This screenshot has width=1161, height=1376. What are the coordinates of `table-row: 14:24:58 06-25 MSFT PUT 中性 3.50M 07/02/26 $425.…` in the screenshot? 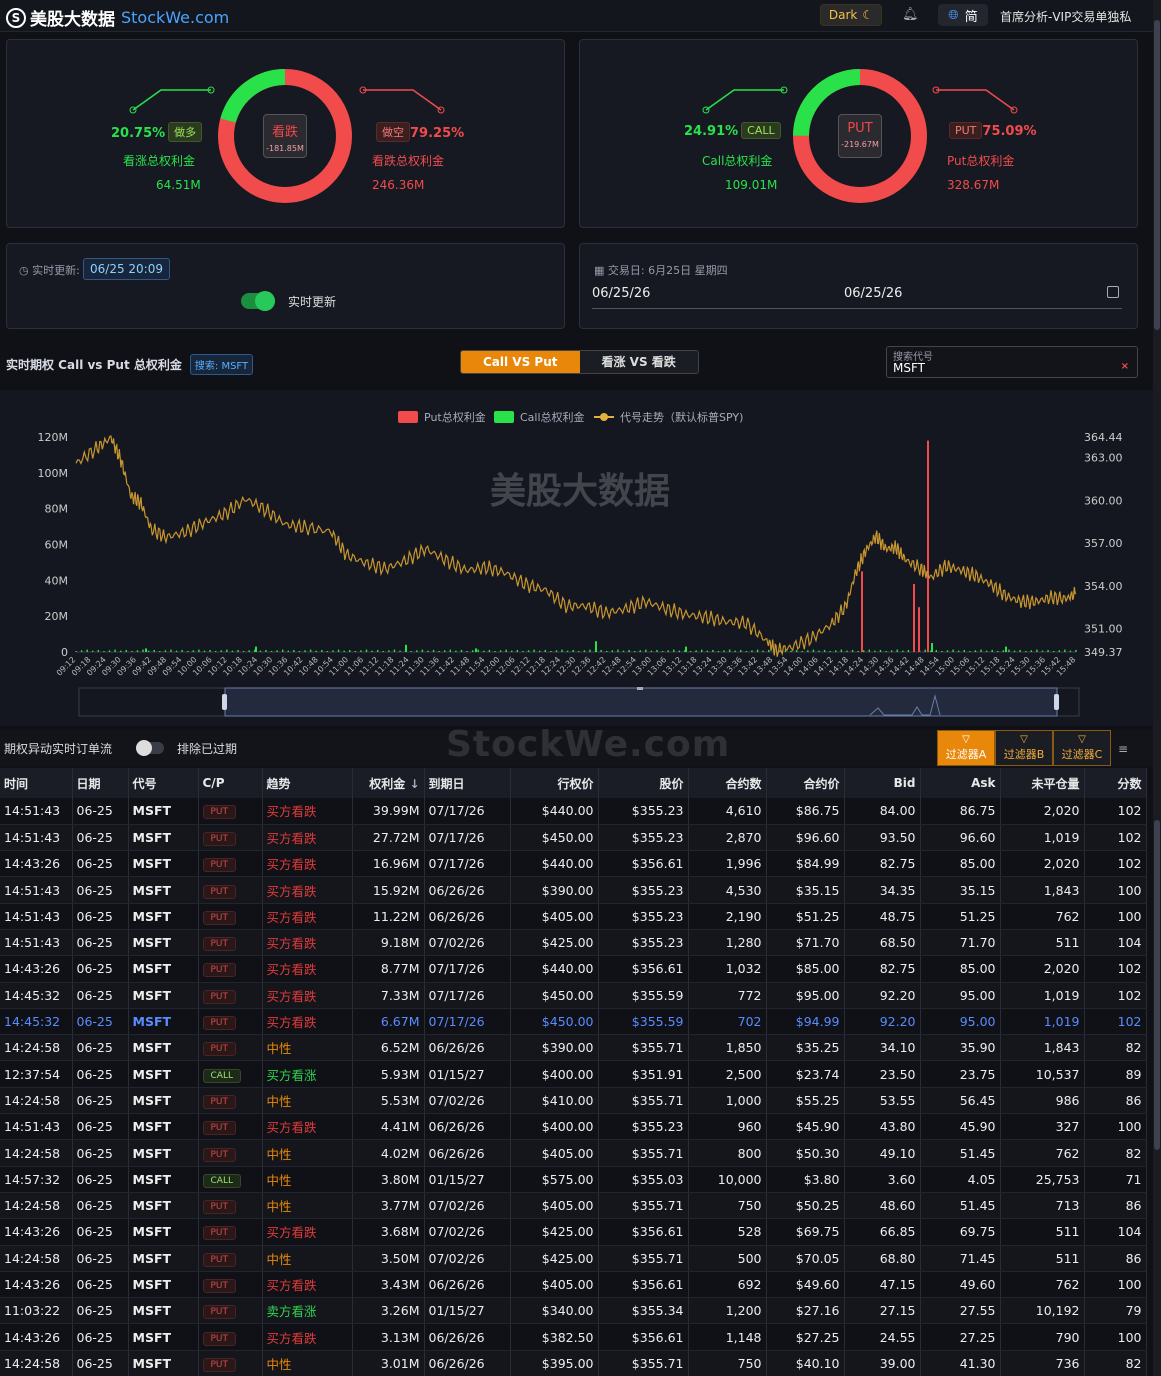 It's located at (573, 1258).